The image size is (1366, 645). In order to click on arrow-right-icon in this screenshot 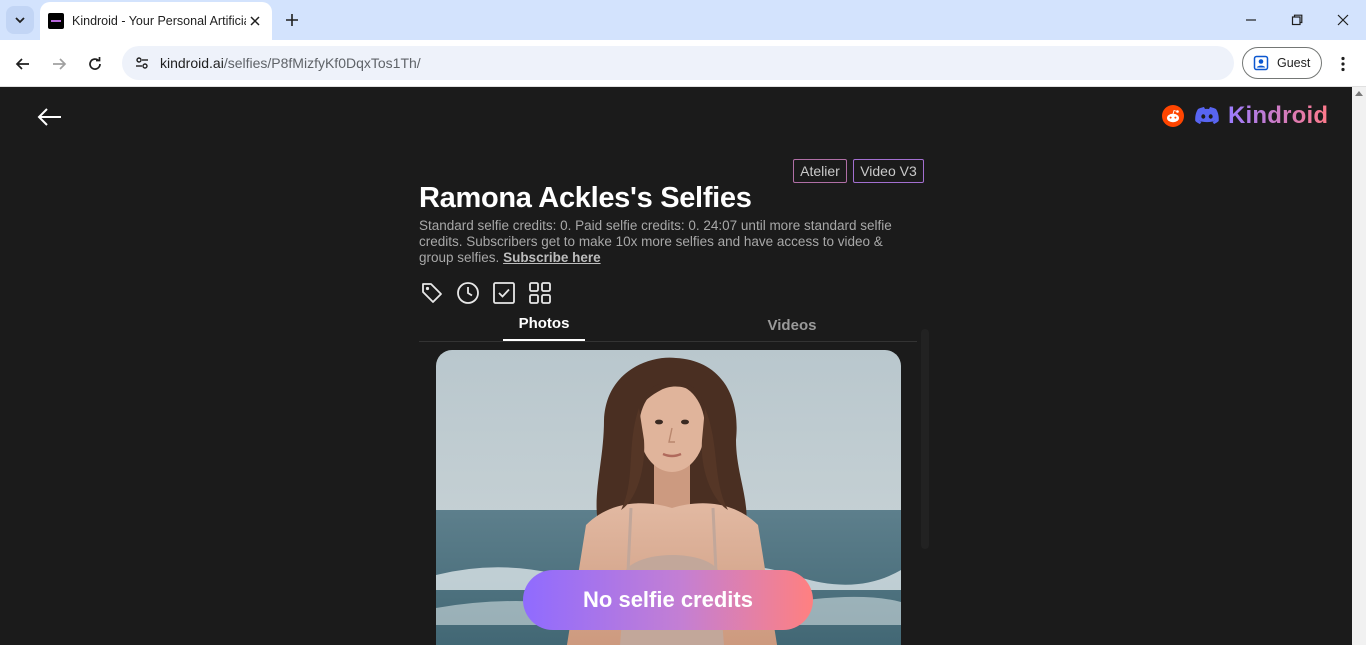, I will do `click(60, 64)`.